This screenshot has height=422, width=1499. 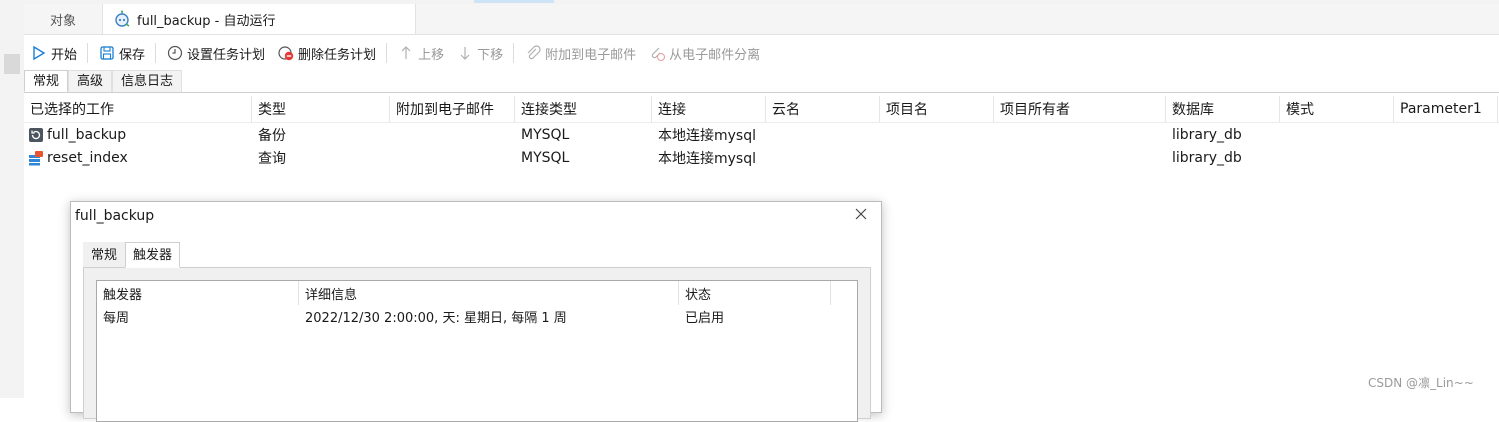 What do you see at coordinates (39, 53) in the screenshot?
I see `play-icon` at bounding box center [39, 53].